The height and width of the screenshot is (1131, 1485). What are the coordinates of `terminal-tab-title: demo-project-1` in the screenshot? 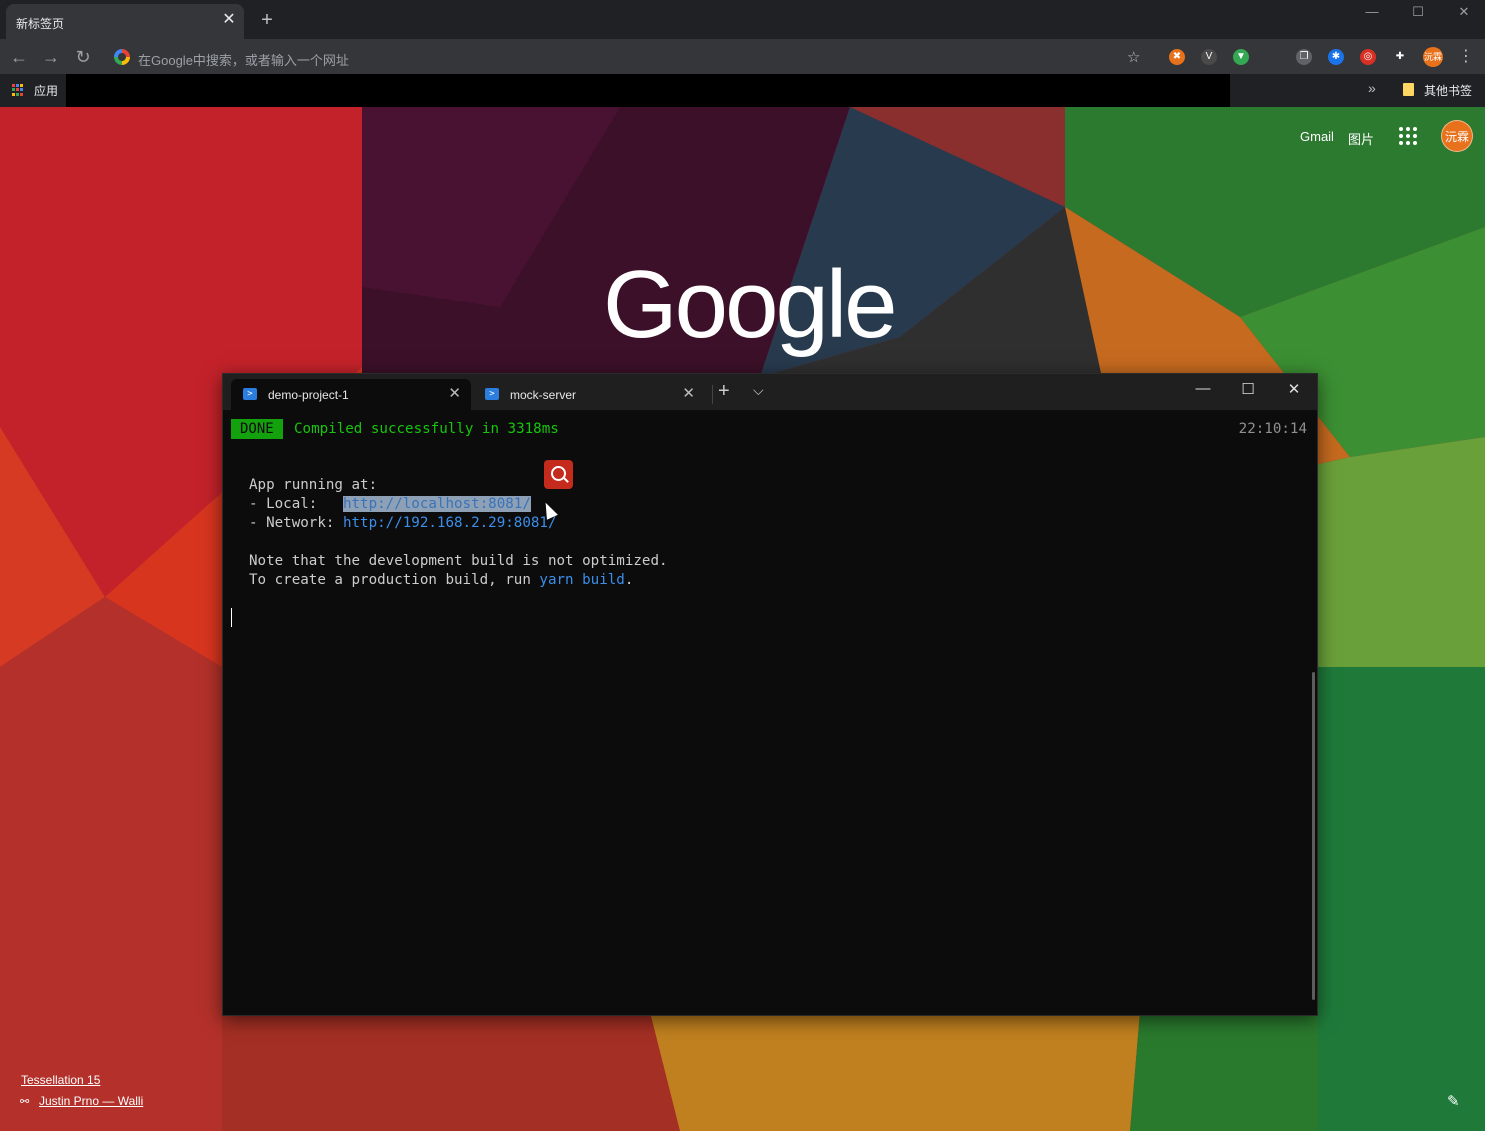 It's located at (308, 395).